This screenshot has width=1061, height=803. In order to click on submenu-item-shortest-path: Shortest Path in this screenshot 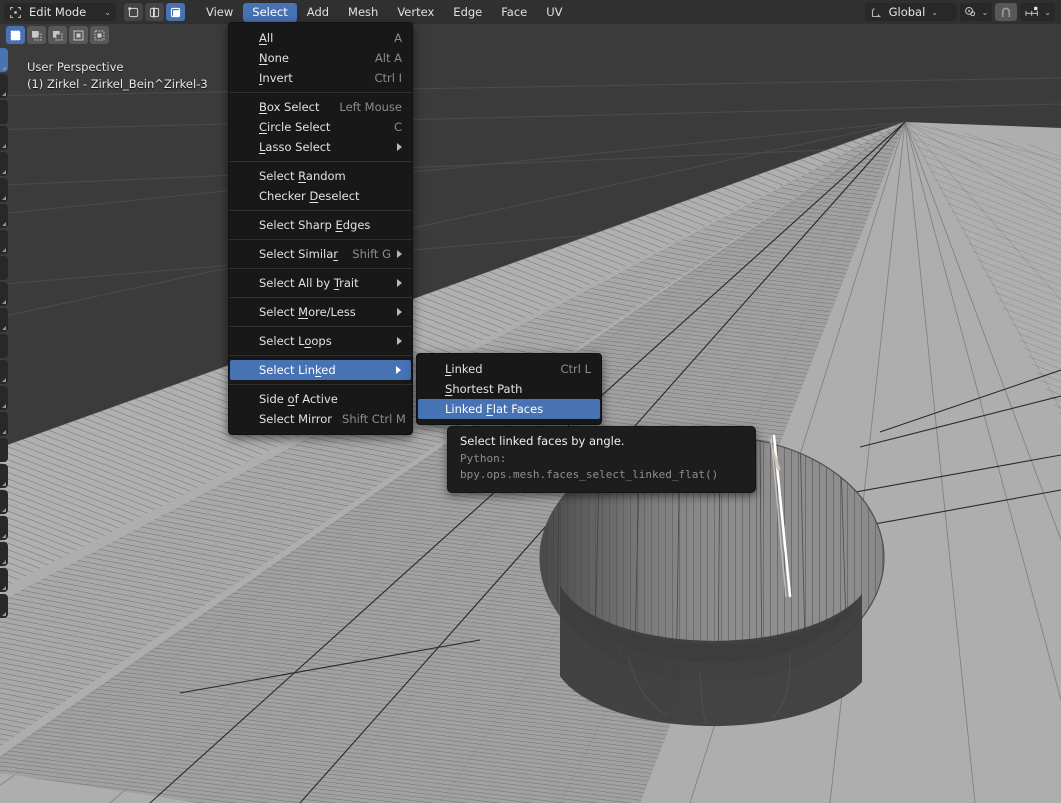, I will do `click(509, 389)`.